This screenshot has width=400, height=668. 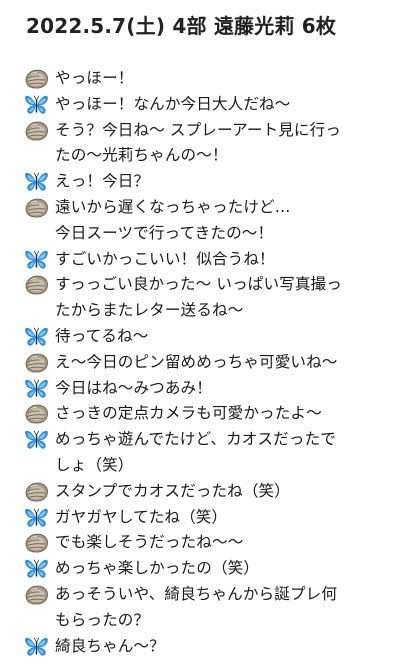 I want to click on chat-message-text: でも楽しそうだったね〜〜, so click(x=149, y=542).